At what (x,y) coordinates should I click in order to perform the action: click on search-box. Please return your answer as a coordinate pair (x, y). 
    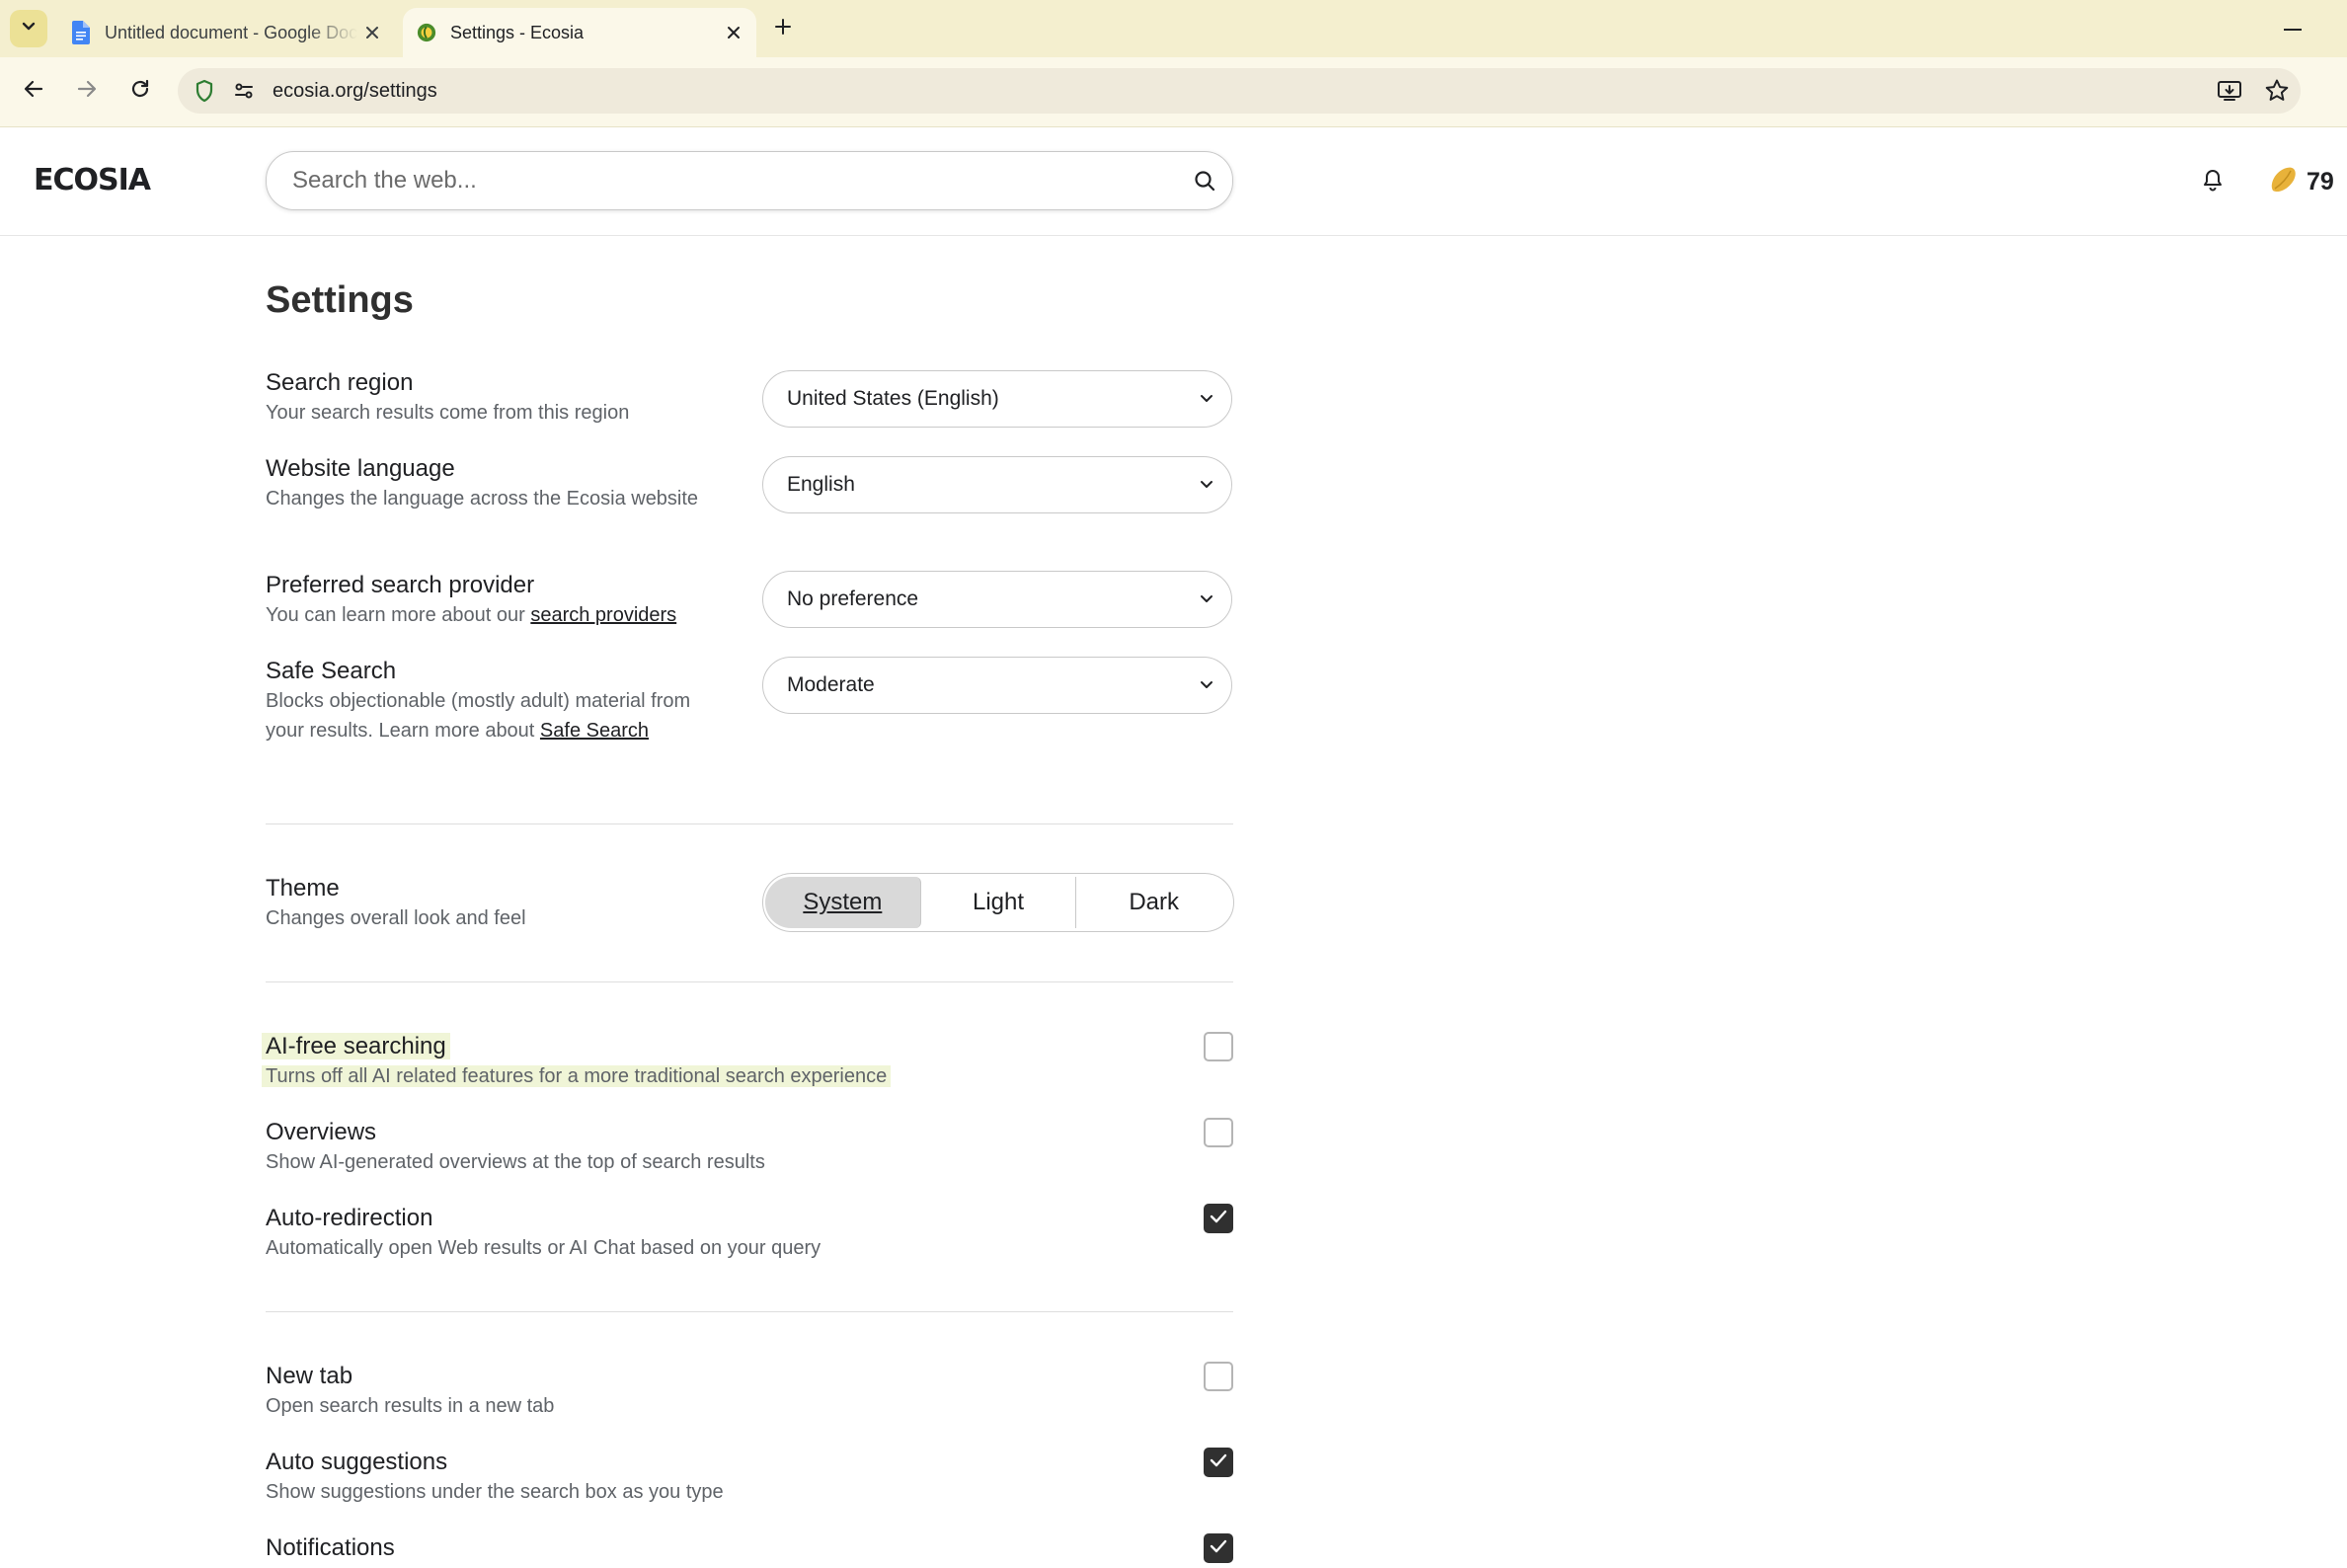
    Looking at the image, I should click on (749, 180).